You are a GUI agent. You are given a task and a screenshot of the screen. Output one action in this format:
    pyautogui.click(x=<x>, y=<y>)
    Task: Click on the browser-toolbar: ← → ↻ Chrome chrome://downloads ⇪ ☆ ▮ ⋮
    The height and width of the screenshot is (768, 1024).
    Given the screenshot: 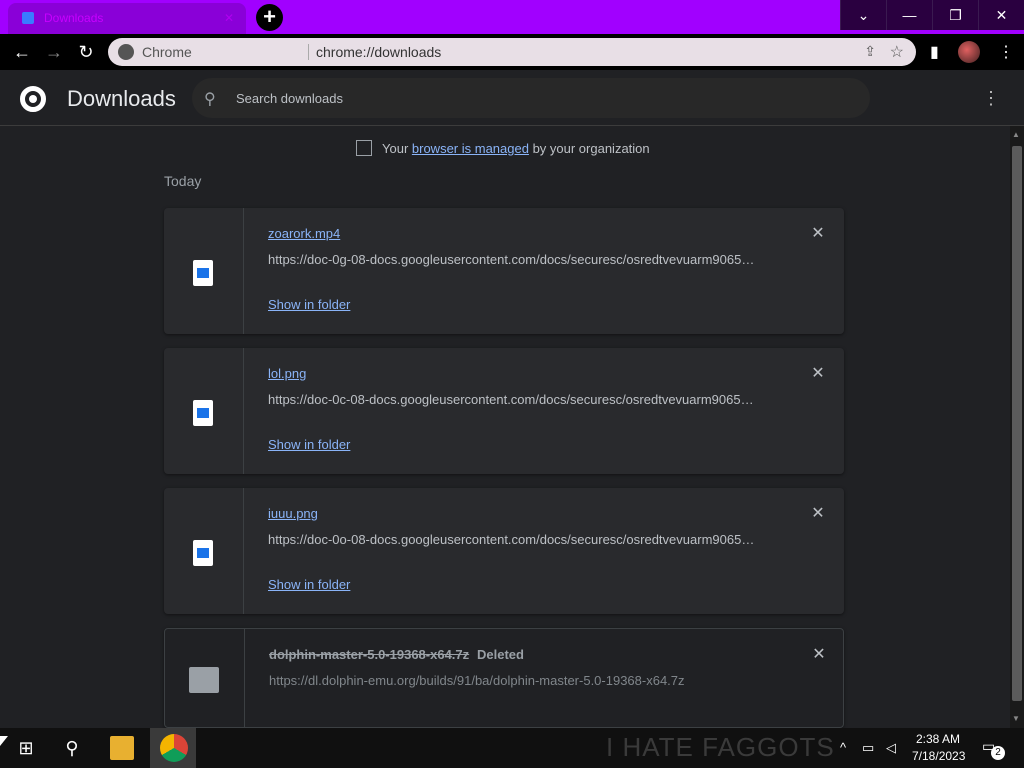 What is the action you would take?
    pyautogui.click(x=512, y=52)
    